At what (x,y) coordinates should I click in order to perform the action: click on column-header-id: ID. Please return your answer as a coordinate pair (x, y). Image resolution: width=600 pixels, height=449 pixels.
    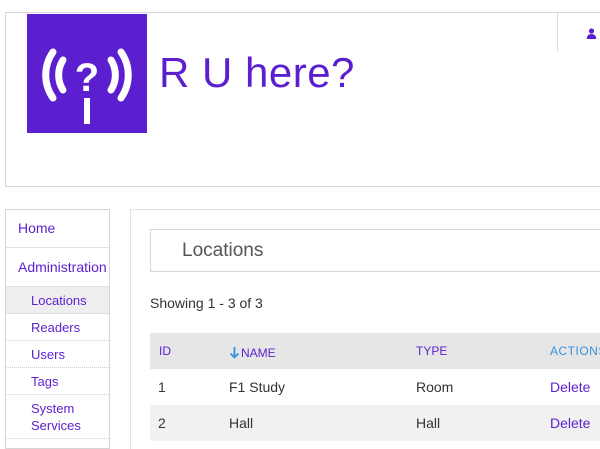
    Looking at the image, I should click on (165, 351).